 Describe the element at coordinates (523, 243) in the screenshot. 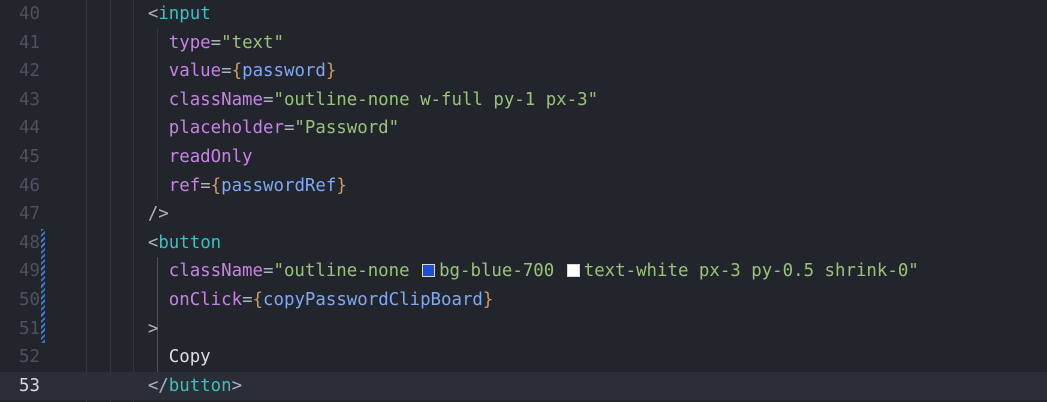

I see `code-line: 48 <button` at that location.